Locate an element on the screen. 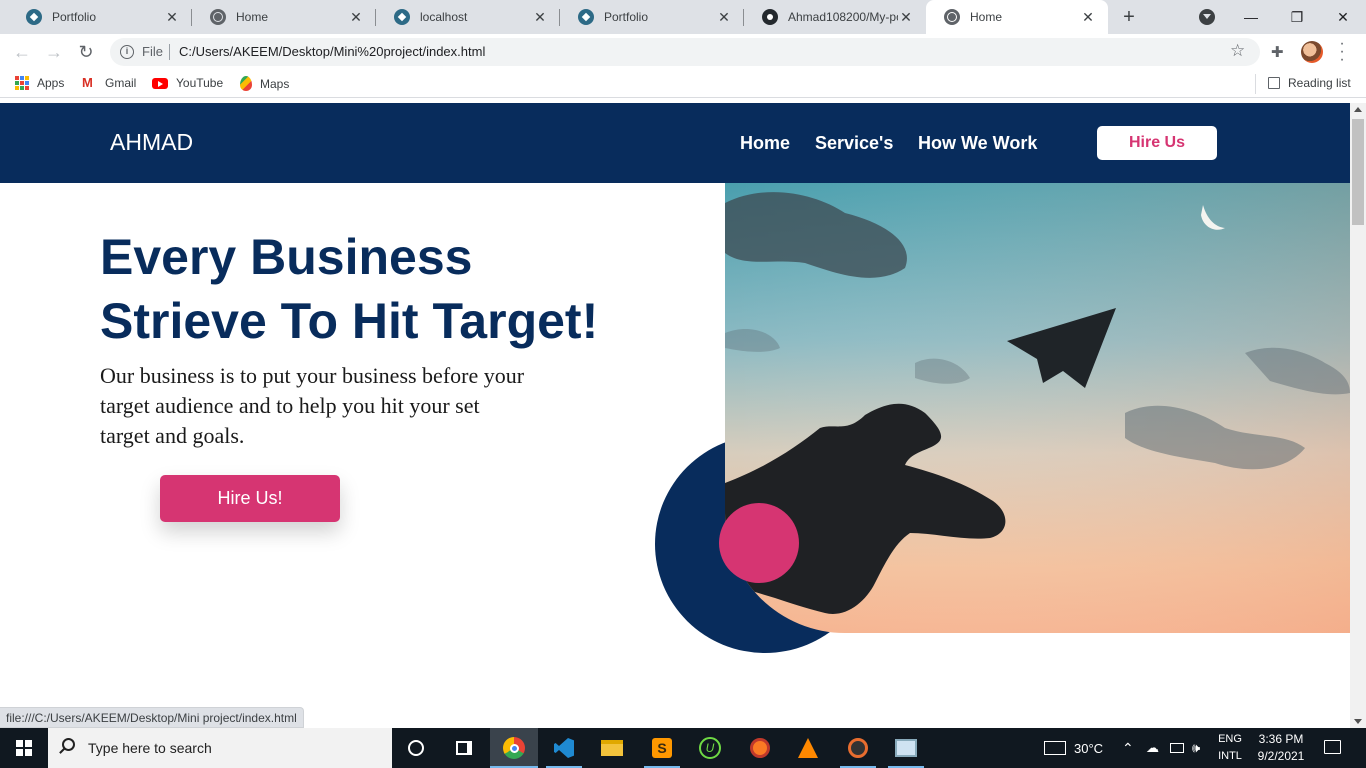 This screenshot has width=1366, height=768. xampp-icon is located at coordinates (760, 748).